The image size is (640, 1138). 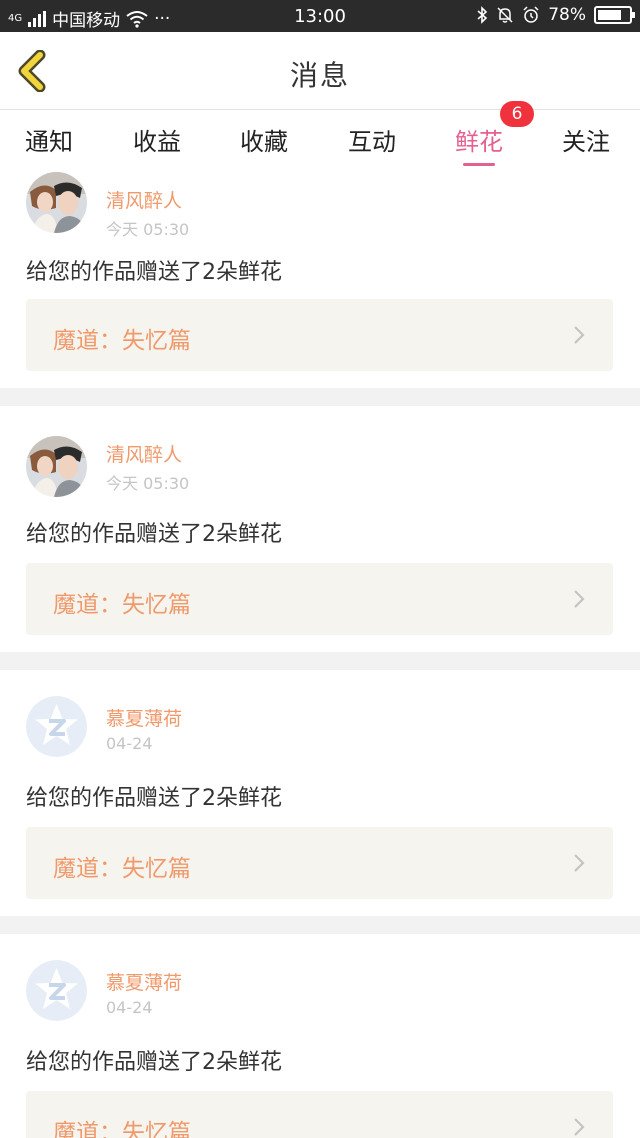 I want to click on bluetooth-icon, so click(x=482, y=15).